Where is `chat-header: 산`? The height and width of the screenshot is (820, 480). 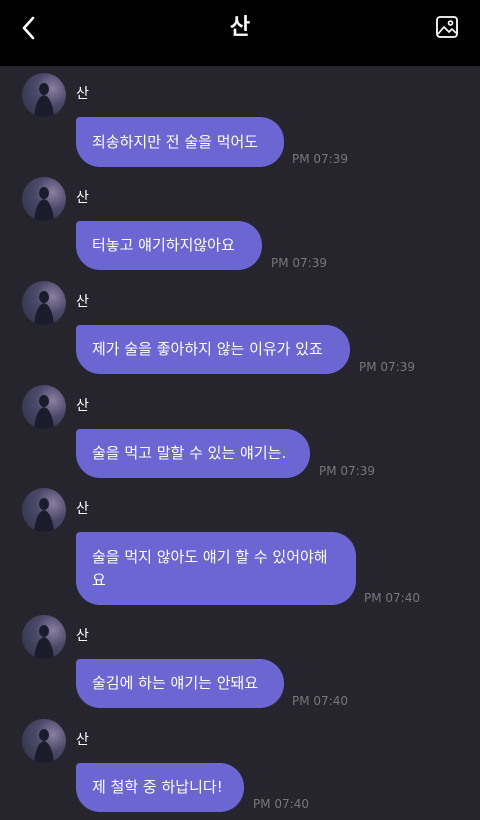 chat-header: 산 is located at coordinates (240, 33).